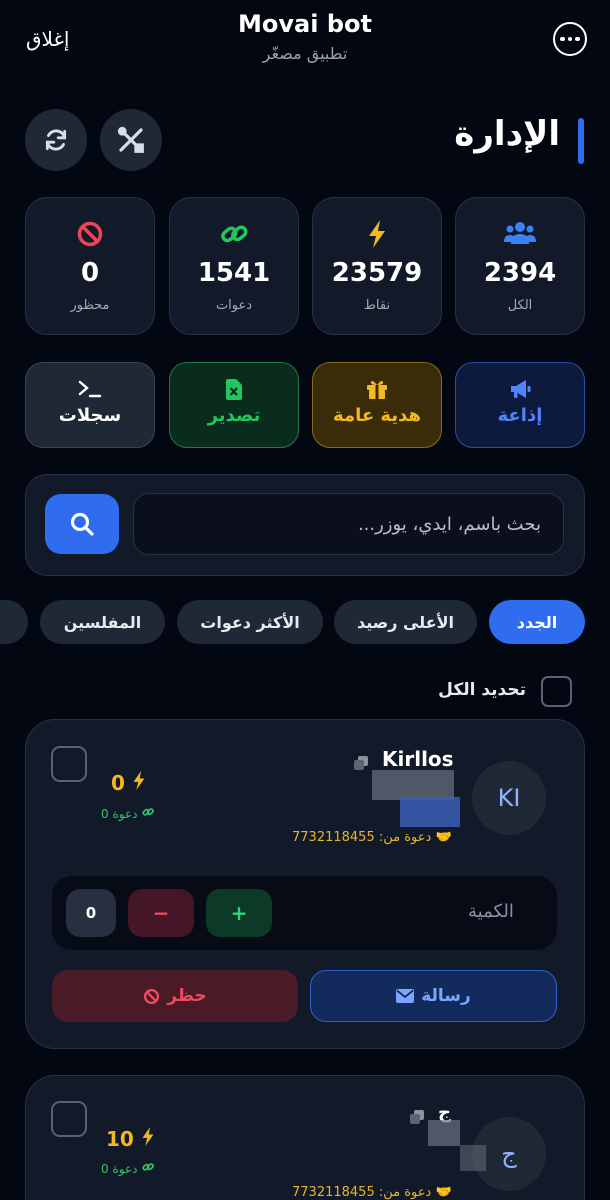 This screenshot has height=1200, width=610. Describe the element at coordinates (509, 798) in the screenshot. I see `avatar: KI` at that location.